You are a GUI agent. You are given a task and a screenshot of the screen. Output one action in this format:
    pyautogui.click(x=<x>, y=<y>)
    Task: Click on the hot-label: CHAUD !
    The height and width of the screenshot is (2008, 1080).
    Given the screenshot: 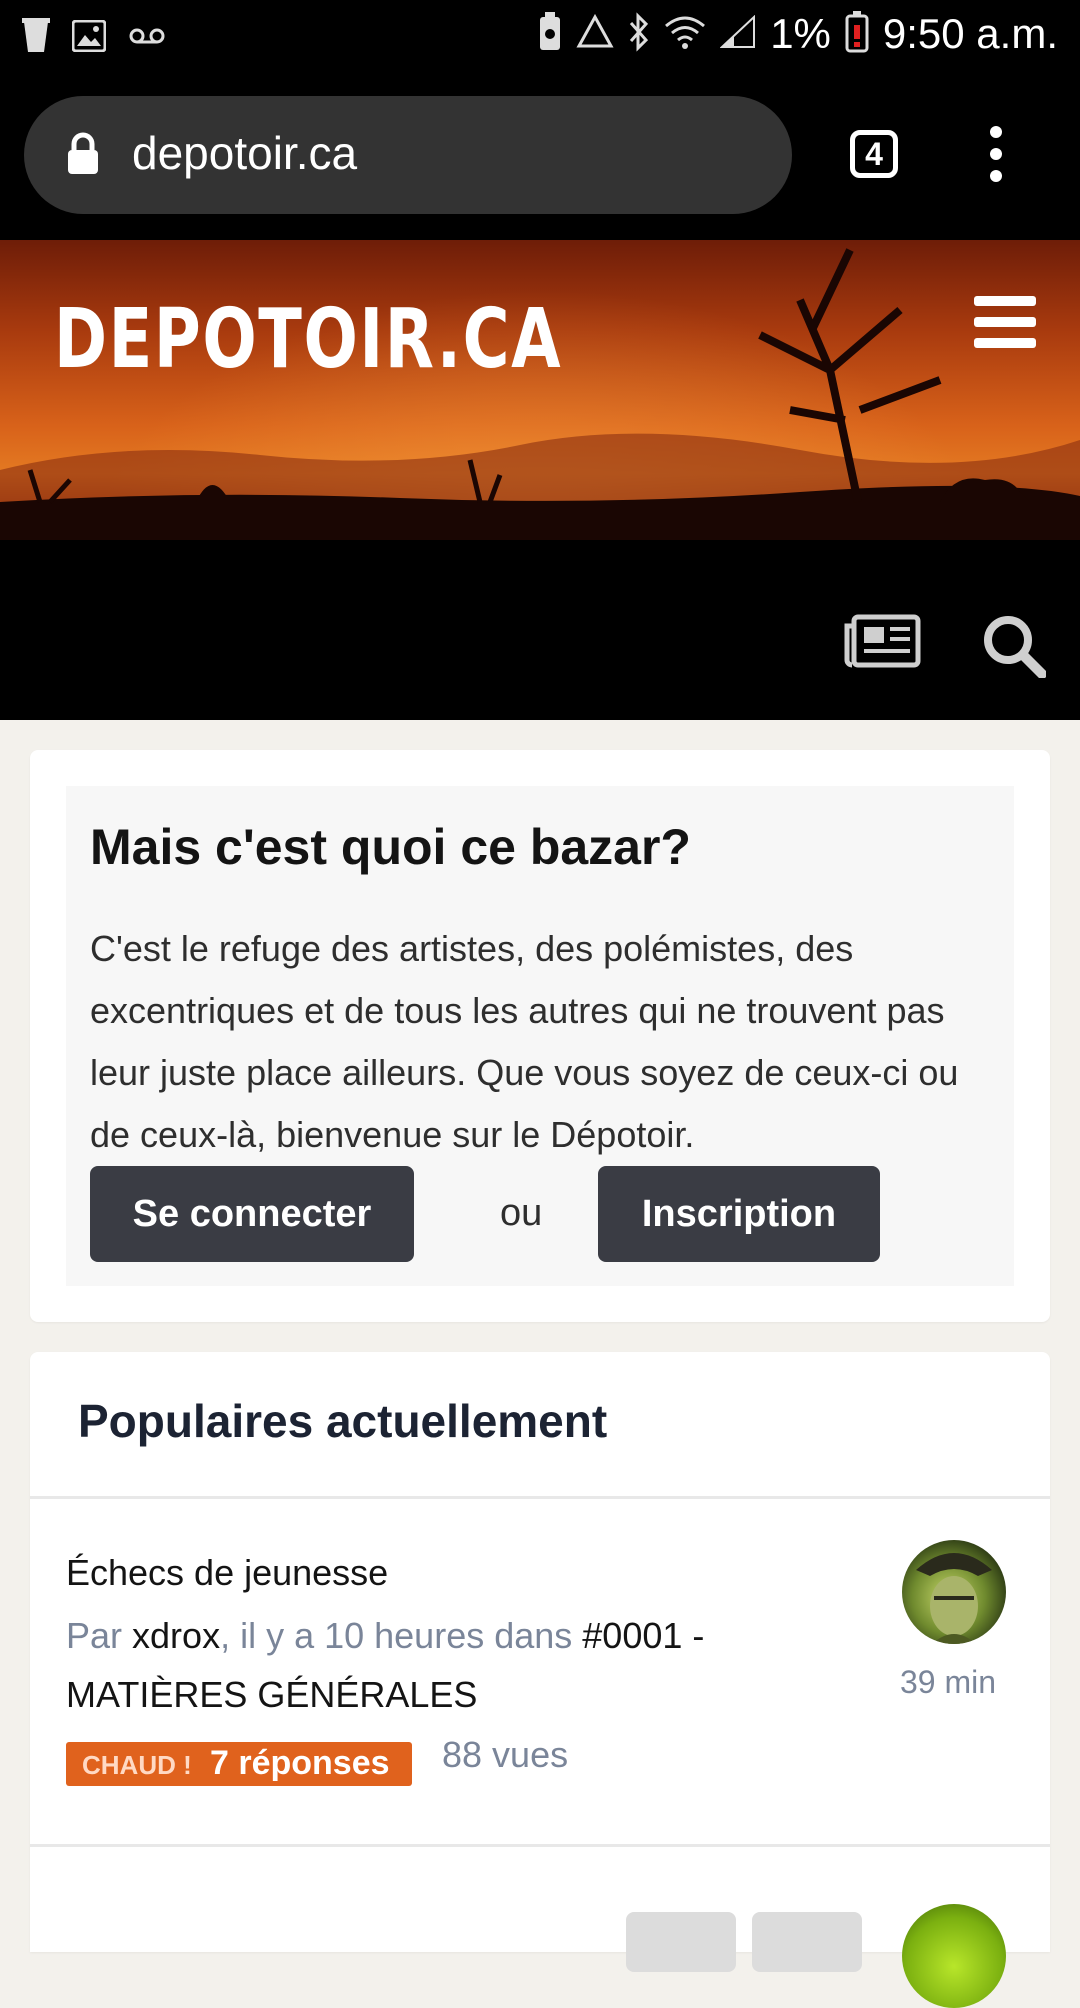 What is the action you would take?
    pyautogui.click(x=137, y=1765)
    